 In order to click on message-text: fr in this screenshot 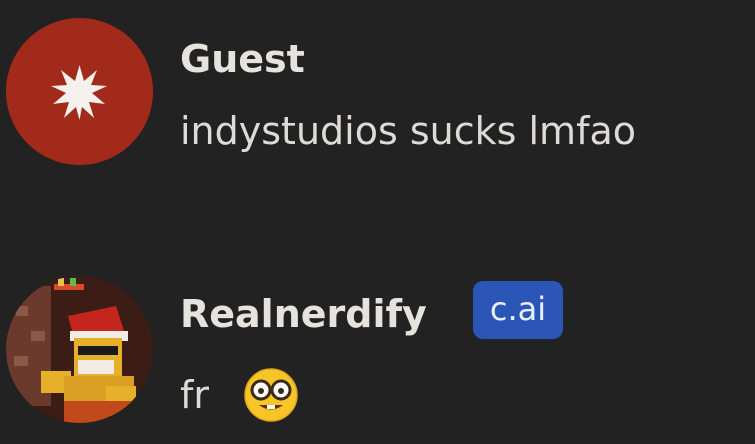, I will do `click(195, 395)`.